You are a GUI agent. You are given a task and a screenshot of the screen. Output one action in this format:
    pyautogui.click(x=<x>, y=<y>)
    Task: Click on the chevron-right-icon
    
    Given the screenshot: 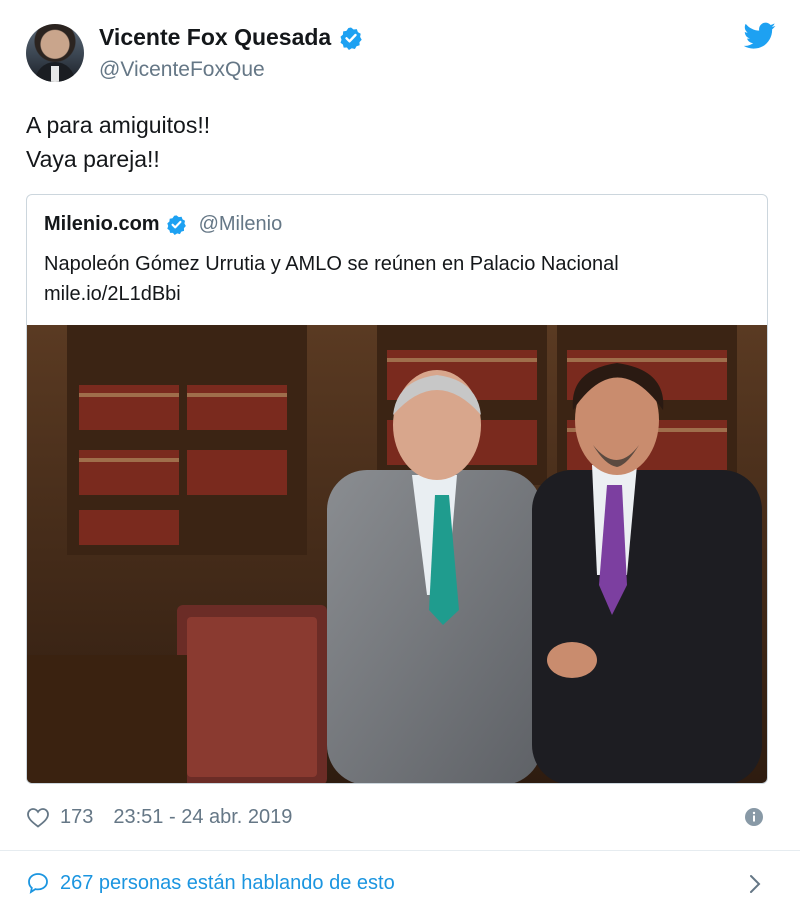 What is the action you would take?
    pyautogui.click(x=755, y=884)
    